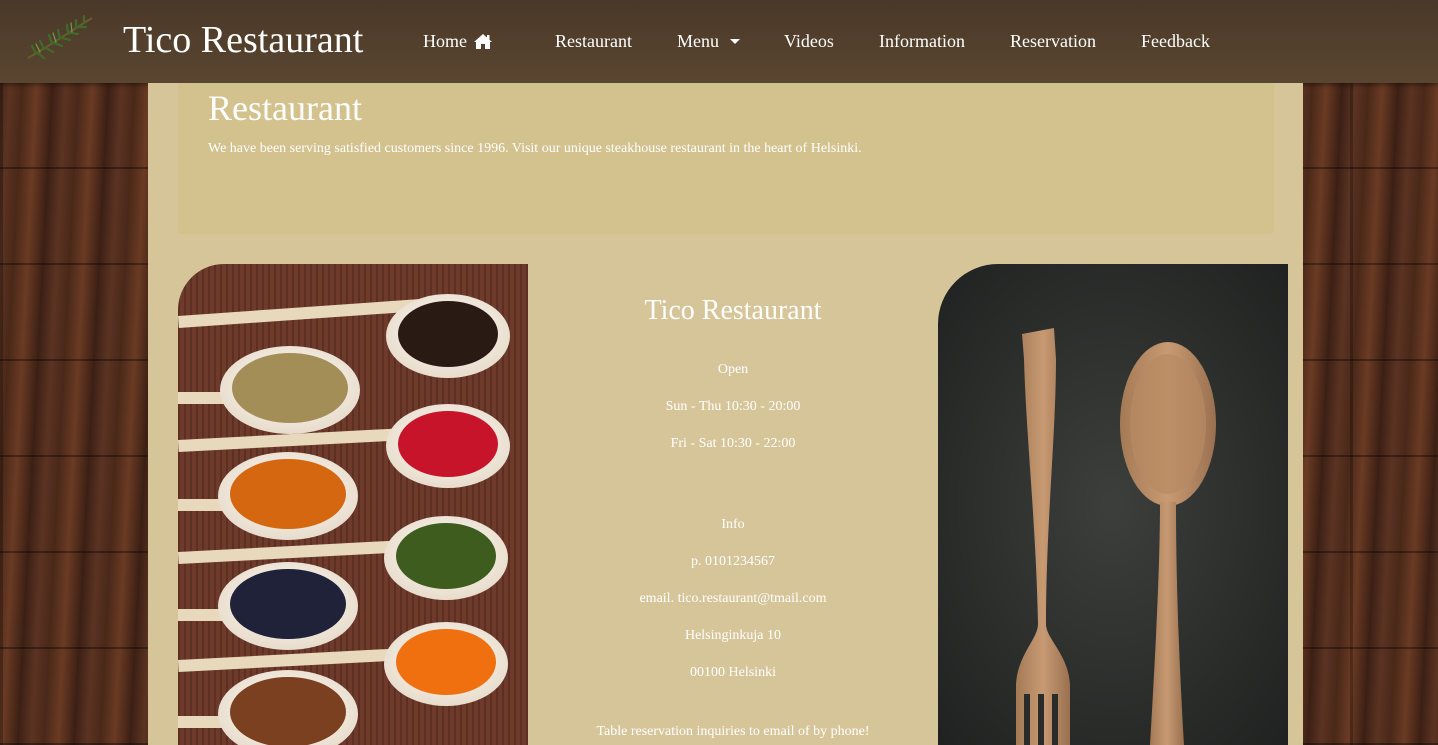 This screenshot has height=745, width=1438. I want to click on nav-menu-label: Menu, so click(698, 41).